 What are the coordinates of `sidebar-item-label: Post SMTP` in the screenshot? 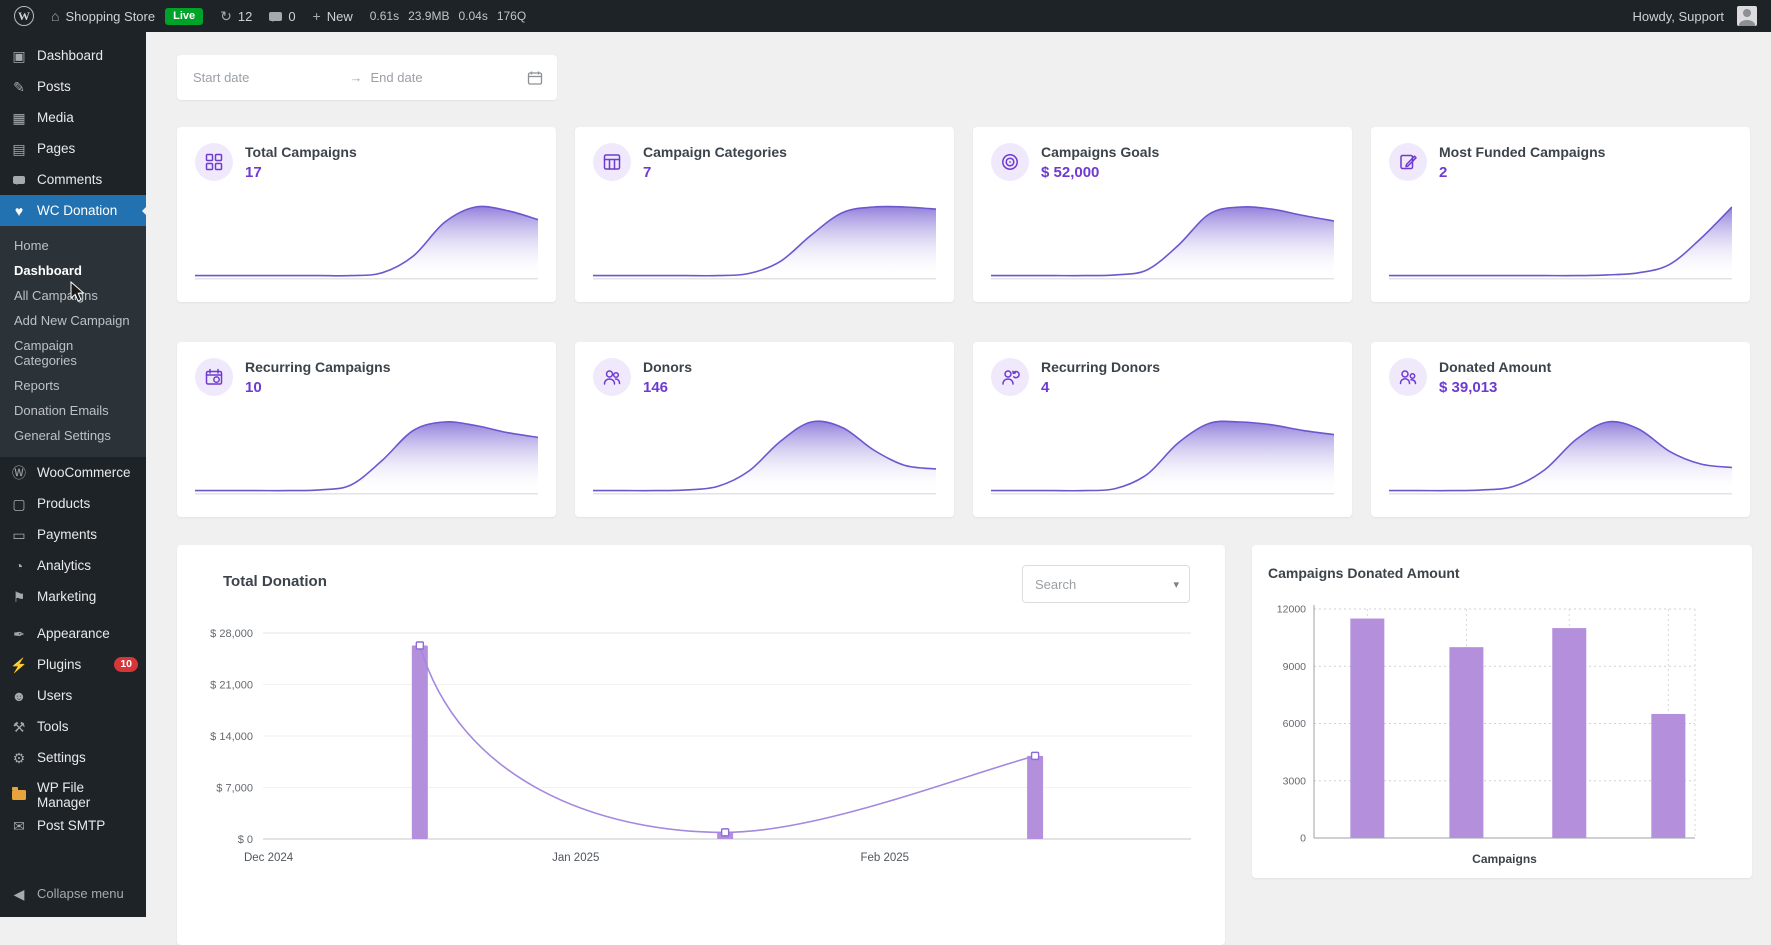 It's located at (71, 825).